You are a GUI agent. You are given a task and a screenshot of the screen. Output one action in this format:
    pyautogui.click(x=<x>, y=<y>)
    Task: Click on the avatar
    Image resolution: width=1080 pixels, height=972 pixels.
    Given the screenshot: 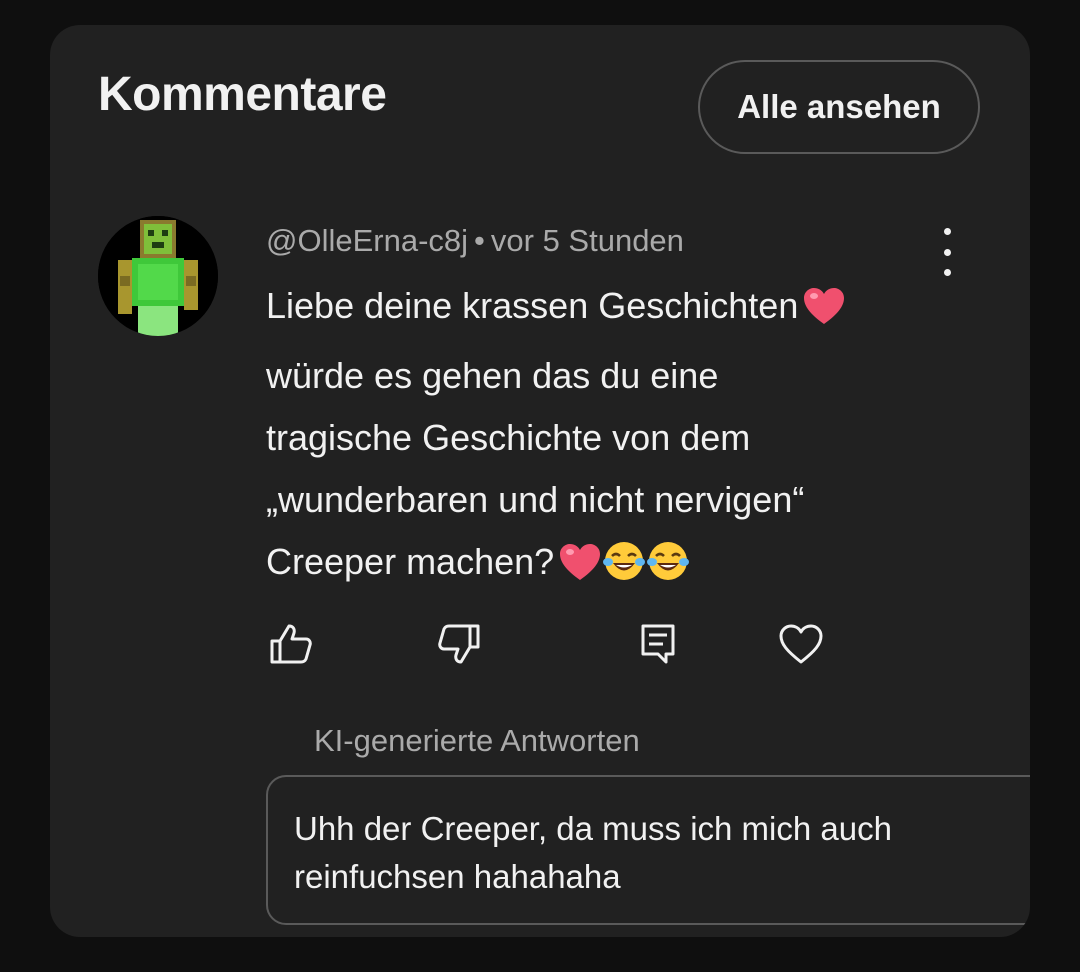 What is the action you would take?
    pyautogui.click(x=158, y=276)
    